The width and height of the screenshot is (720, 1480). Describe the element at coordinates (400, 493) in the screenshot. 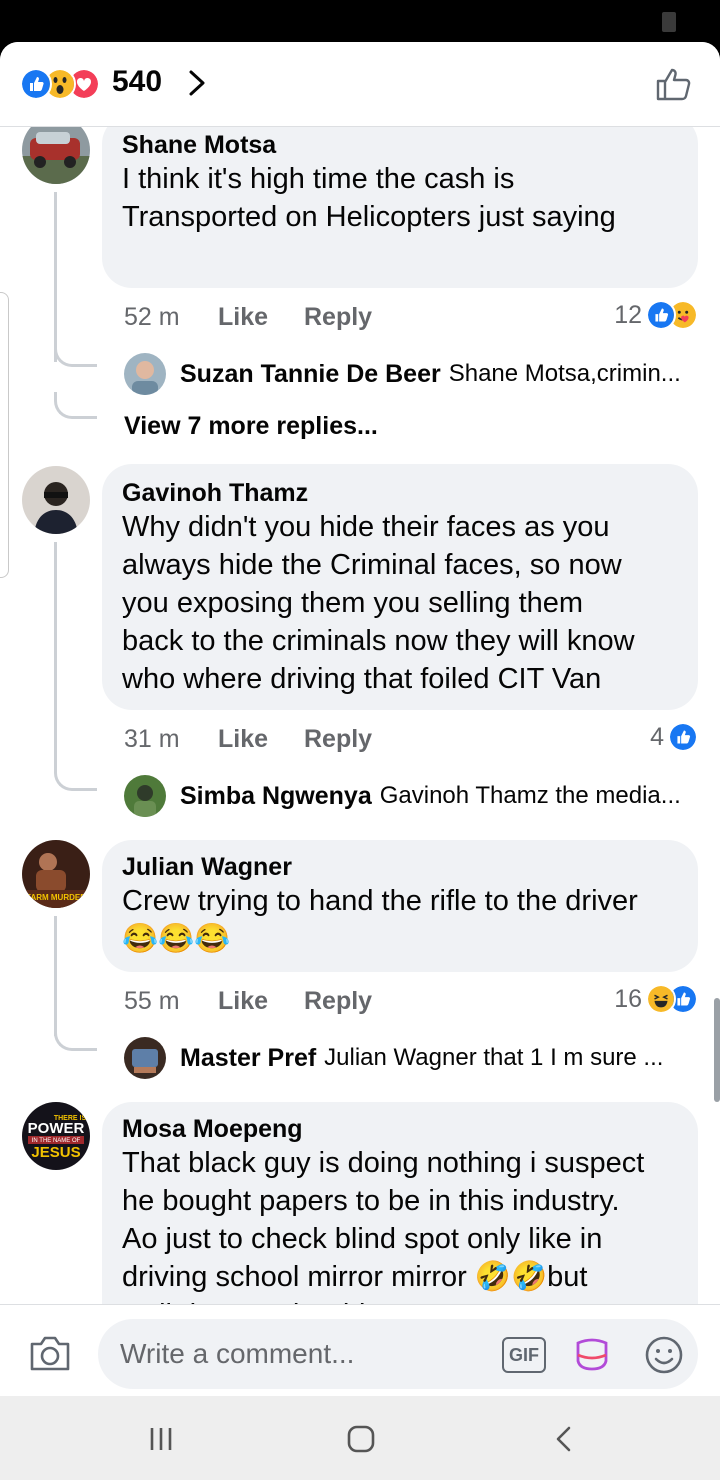

I see `comment-author: Gavinoh Thamz` at that location.